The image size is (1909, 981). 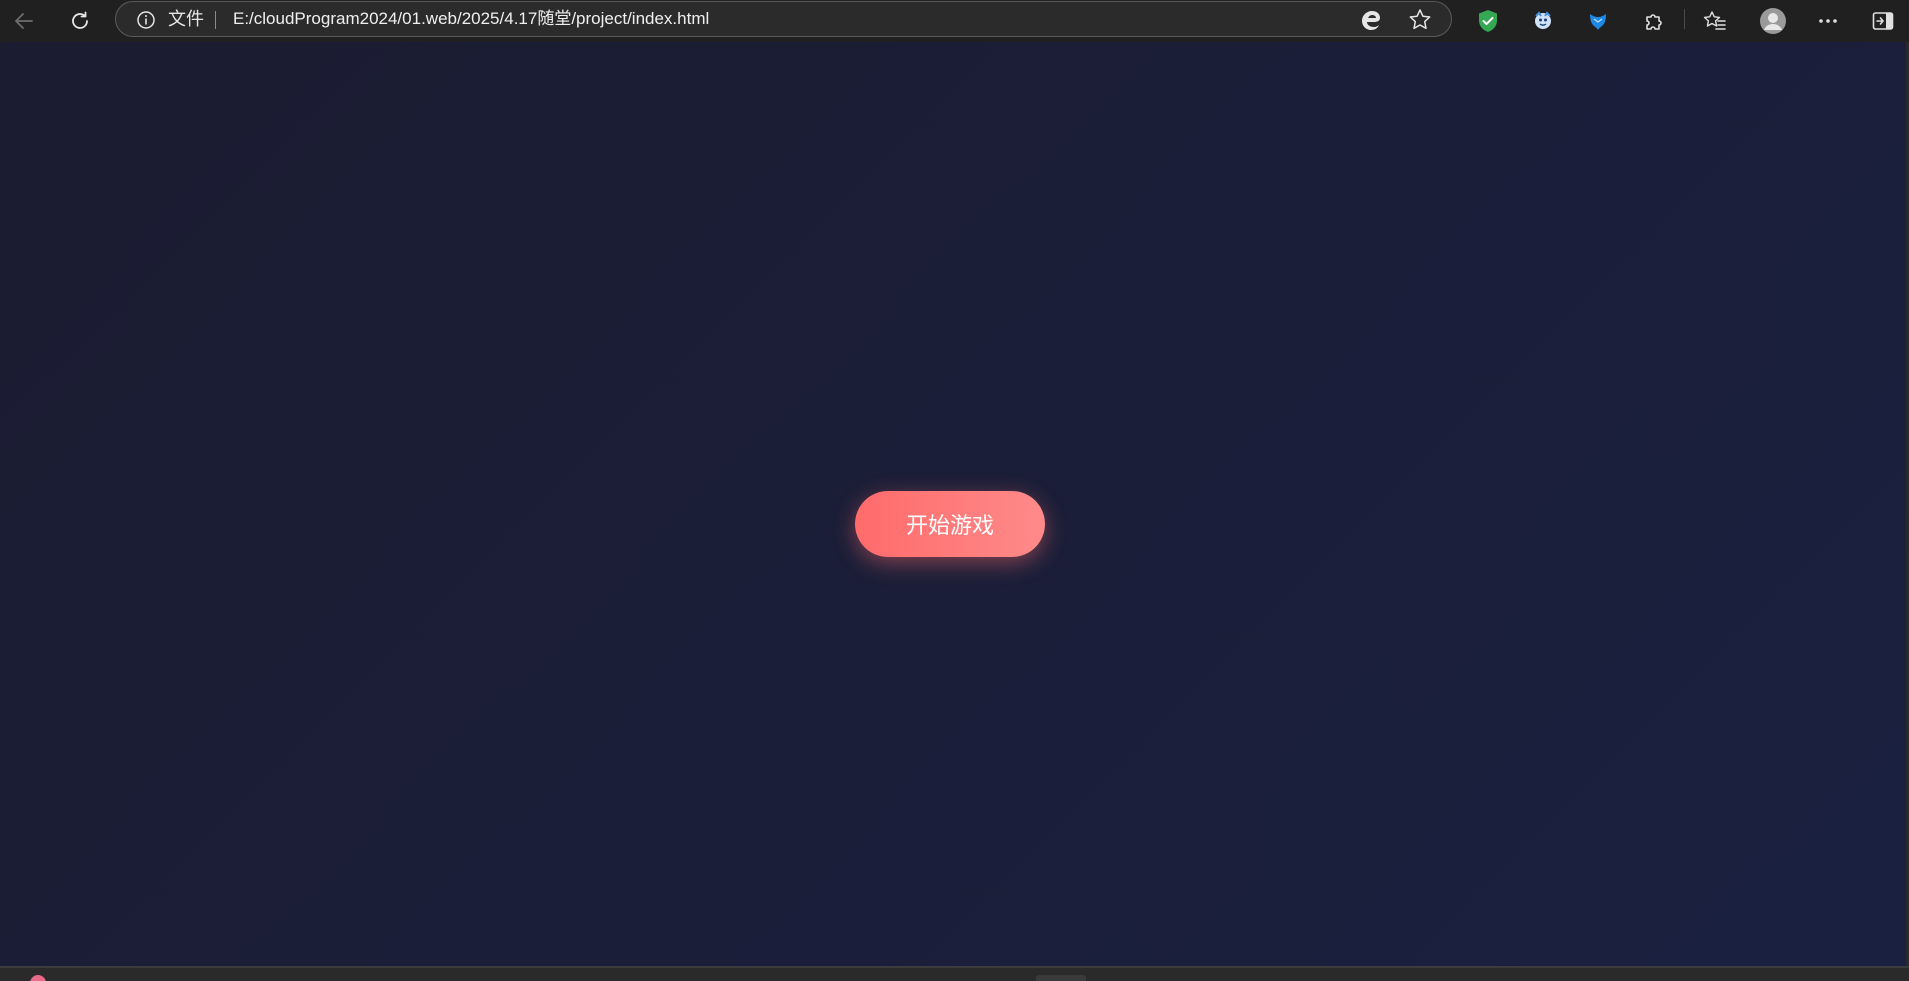 I want to click on extensions-button, so click(x=1654, y=21).